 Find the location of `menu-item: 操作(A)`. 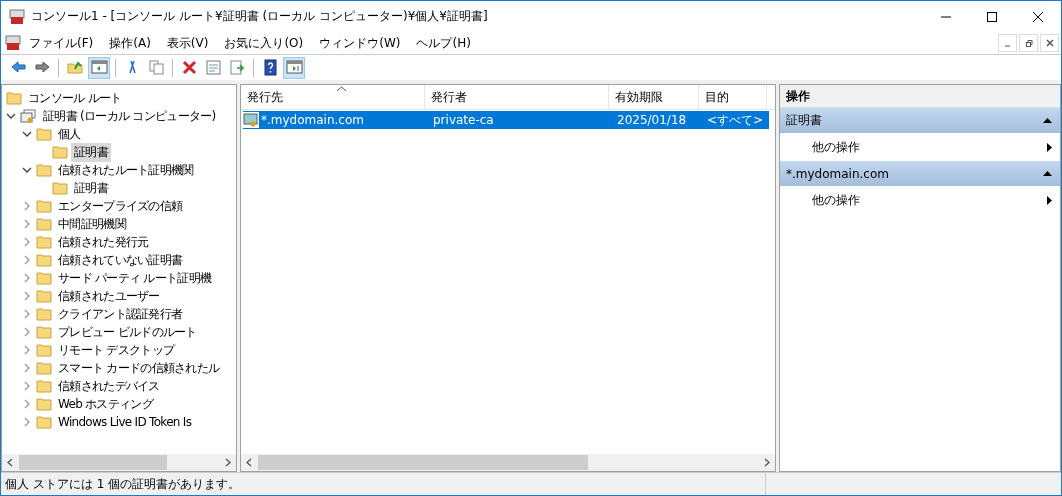

menu-item: 操作(A) is located at coordinates (130, 43).